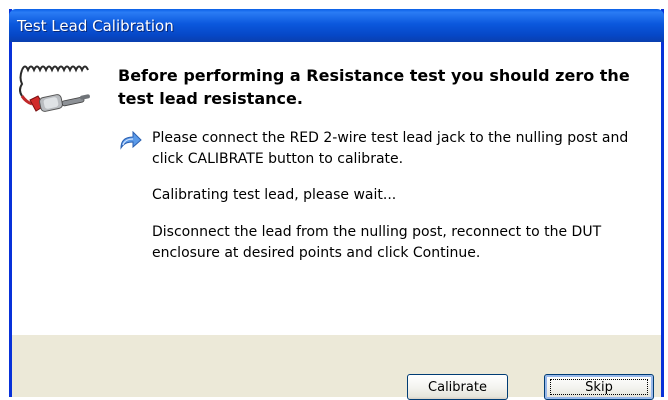 This screenshot has width=668, height=400. What do you see at coordinates (131, 140) in the screenshot?
I see `arrow-icon` at bounding box center [131, 140].